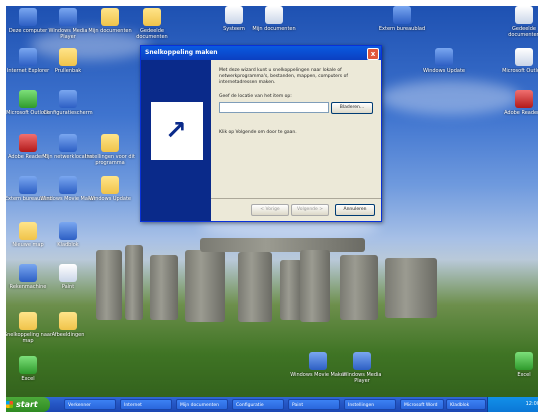 This screenshot has height=412, width=544. What do you see at coordinates (258, 404) in the screenshot?
I see `taskbar-button: Configuratie` at bounding box center [258, 404].